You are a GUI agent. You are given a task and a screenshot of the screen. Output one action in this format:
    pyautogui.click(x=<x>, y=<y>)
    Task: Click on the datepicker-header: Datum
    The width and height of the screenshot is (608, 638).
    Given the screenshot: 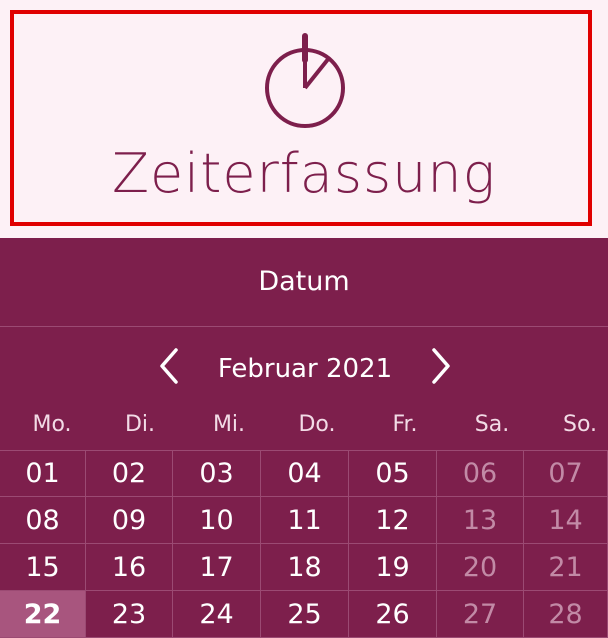 What is the action you would take?
    pyautogui.click(x=304, y=282)
    